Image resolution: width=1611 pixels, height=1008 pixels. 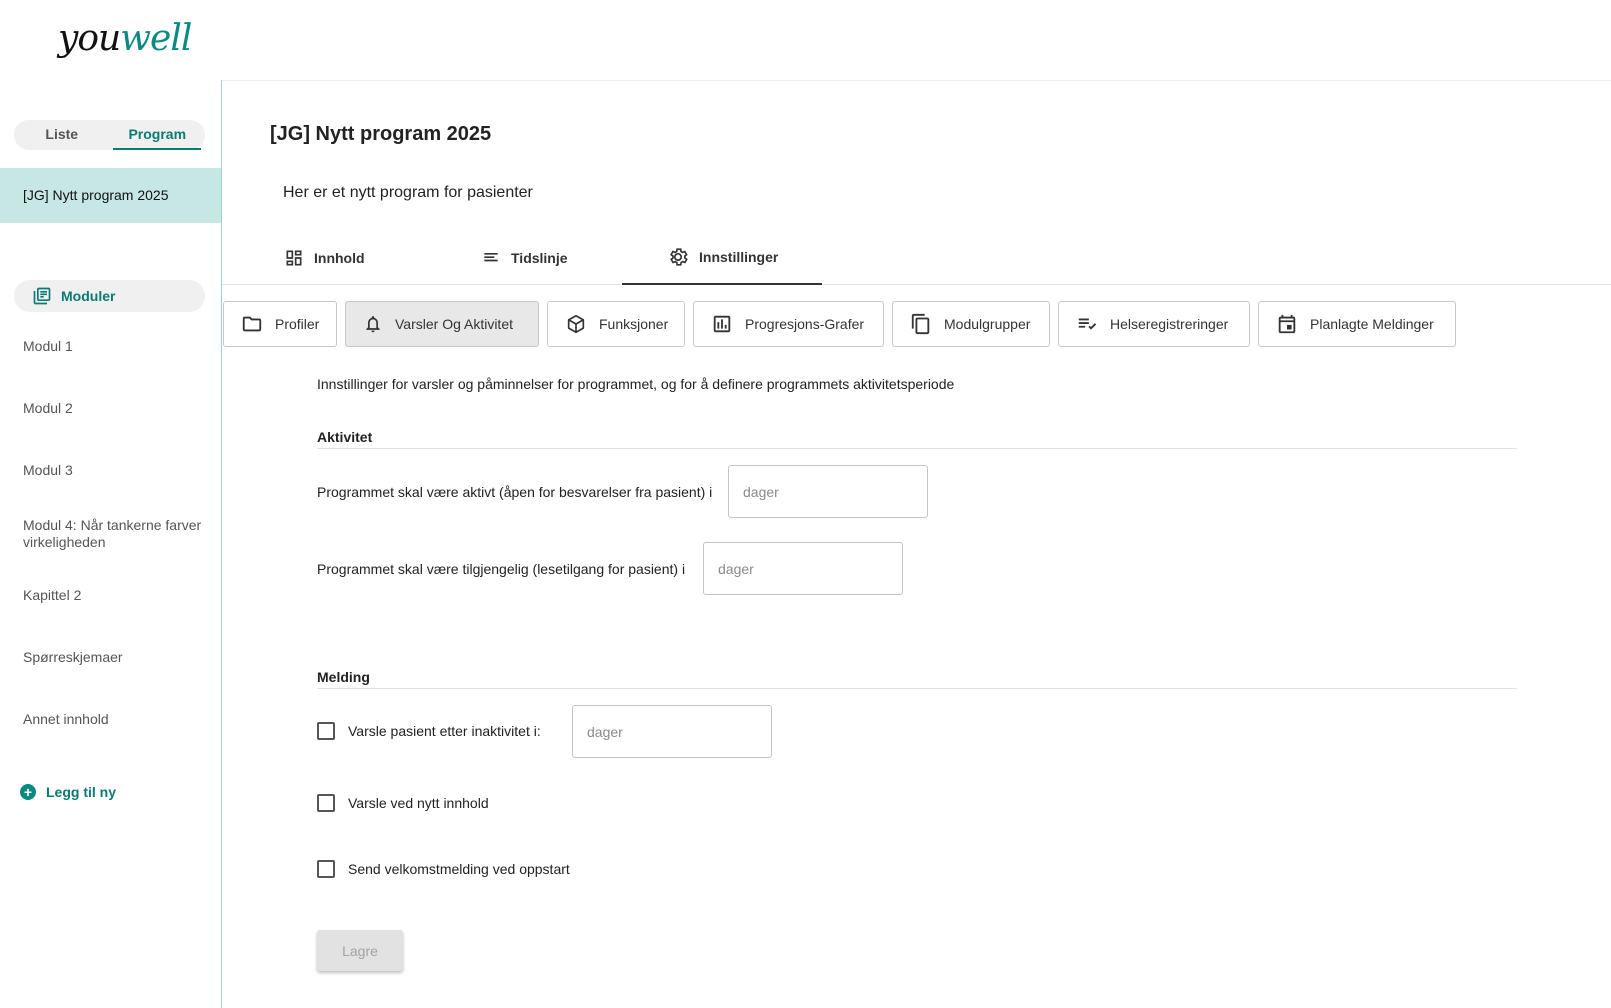 What do you see at coordinates (88, 296) in the screenshot?
I see `modules-label: Moduler` at bounding box center [88, 296].